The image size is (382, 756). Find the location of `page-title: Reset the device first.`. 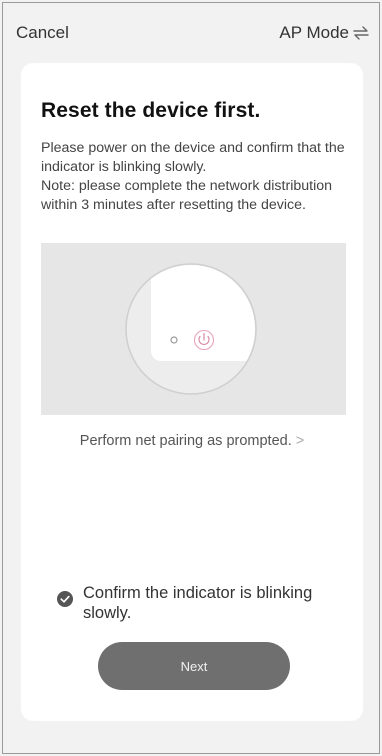

page-title: Reset the device first. is located at coordinates (151, 110).